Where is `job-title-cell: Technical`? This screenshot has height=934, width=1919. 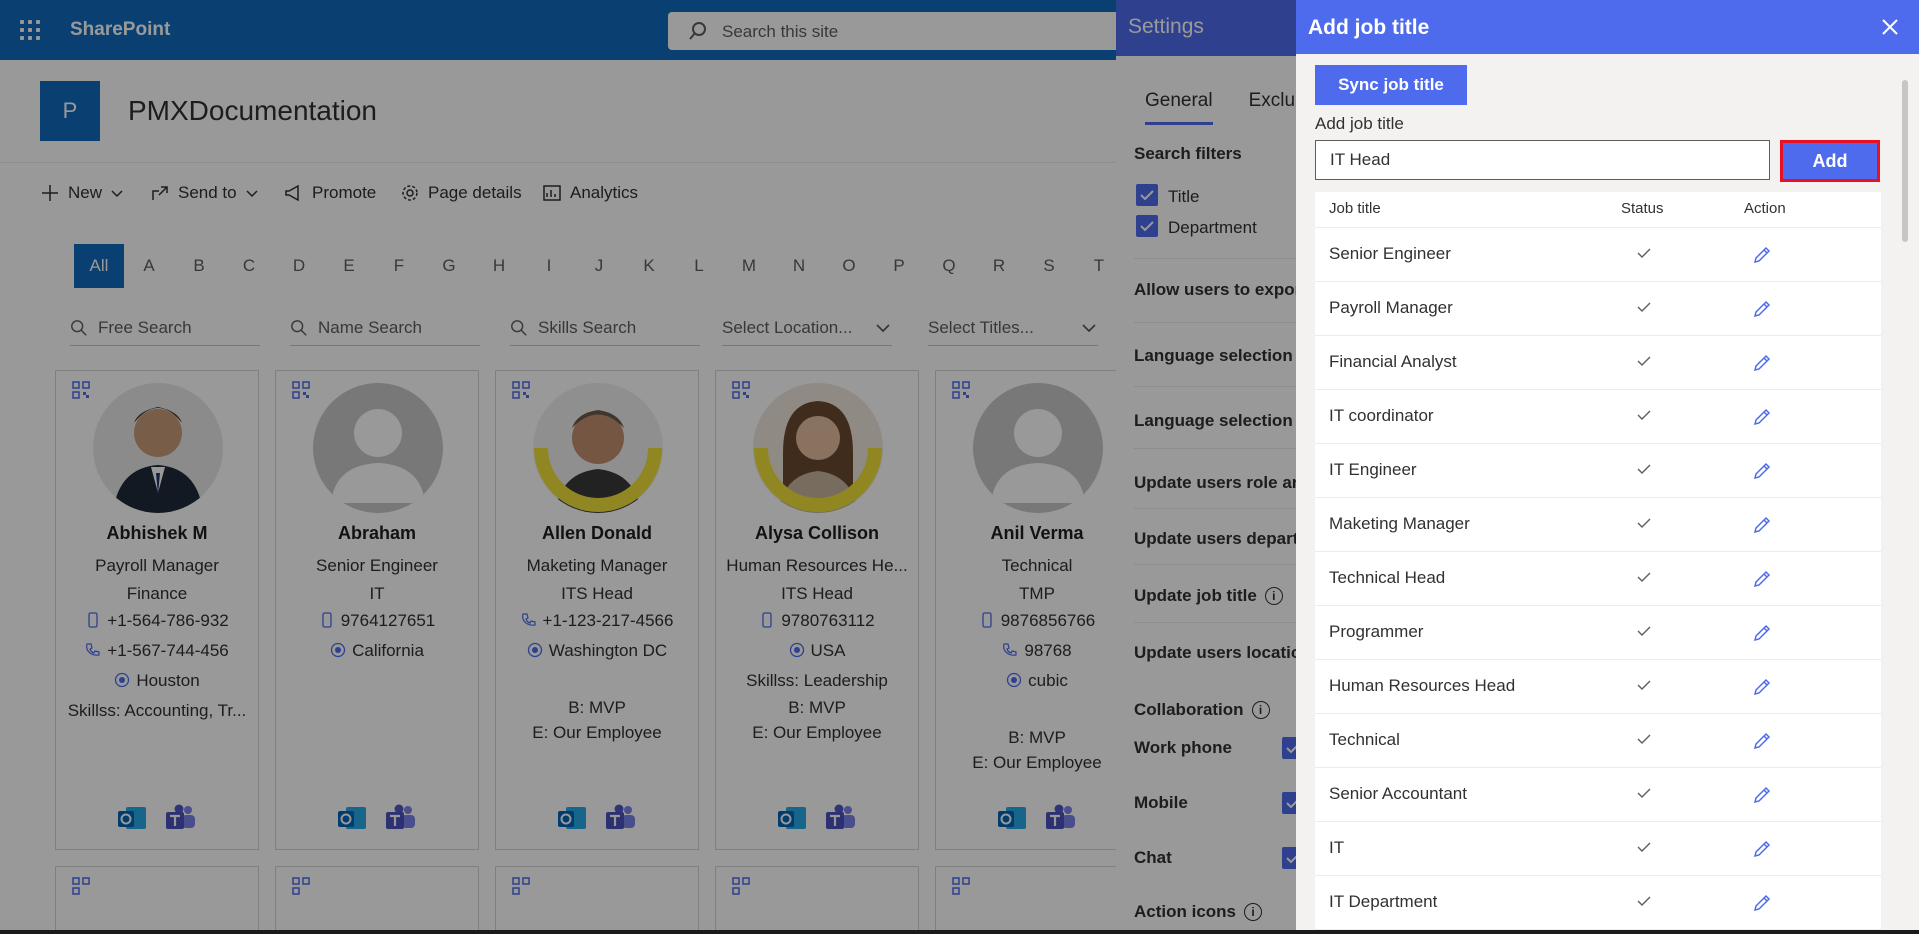 job-title-cell: Technical is located at coordinates (1364, 739).